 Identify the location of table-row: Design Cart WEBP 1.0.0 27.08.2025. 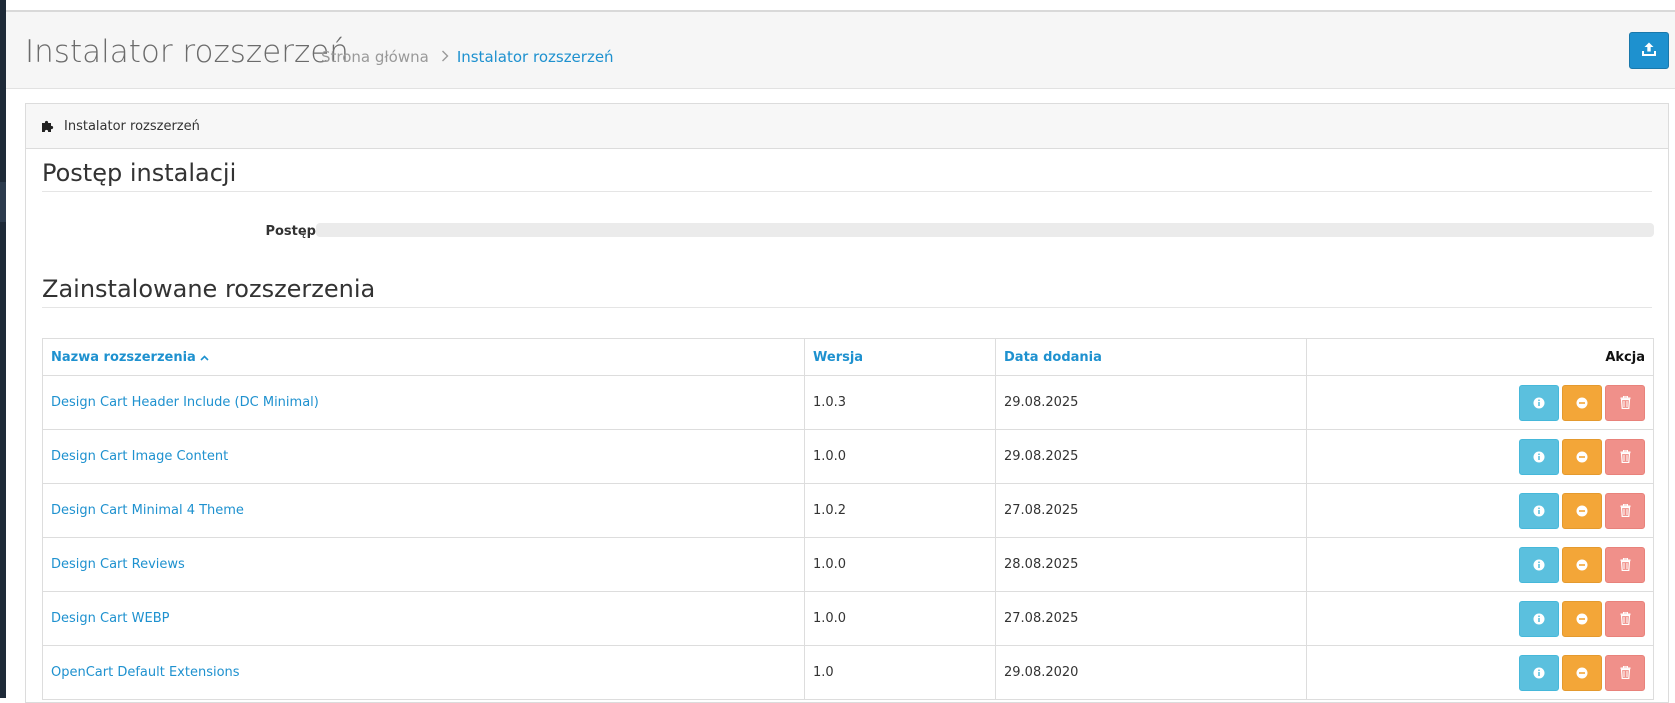
(848, 618).